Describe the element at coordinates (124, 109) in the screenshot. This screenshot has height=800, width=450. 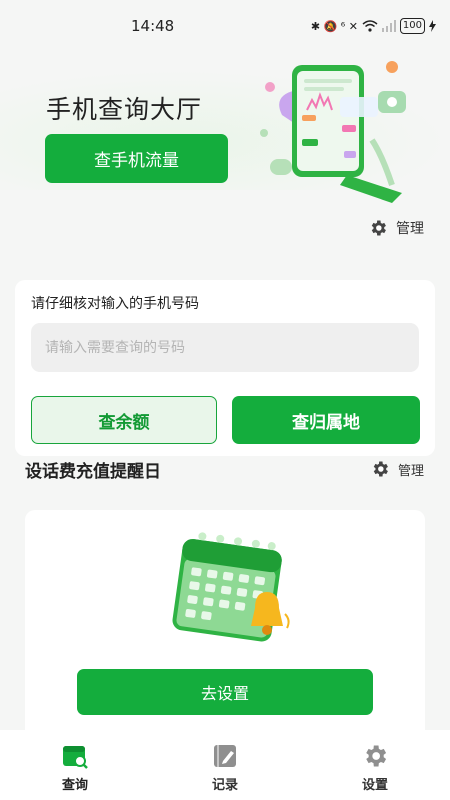
I see `page-title: 手机查询大厅` at that location.